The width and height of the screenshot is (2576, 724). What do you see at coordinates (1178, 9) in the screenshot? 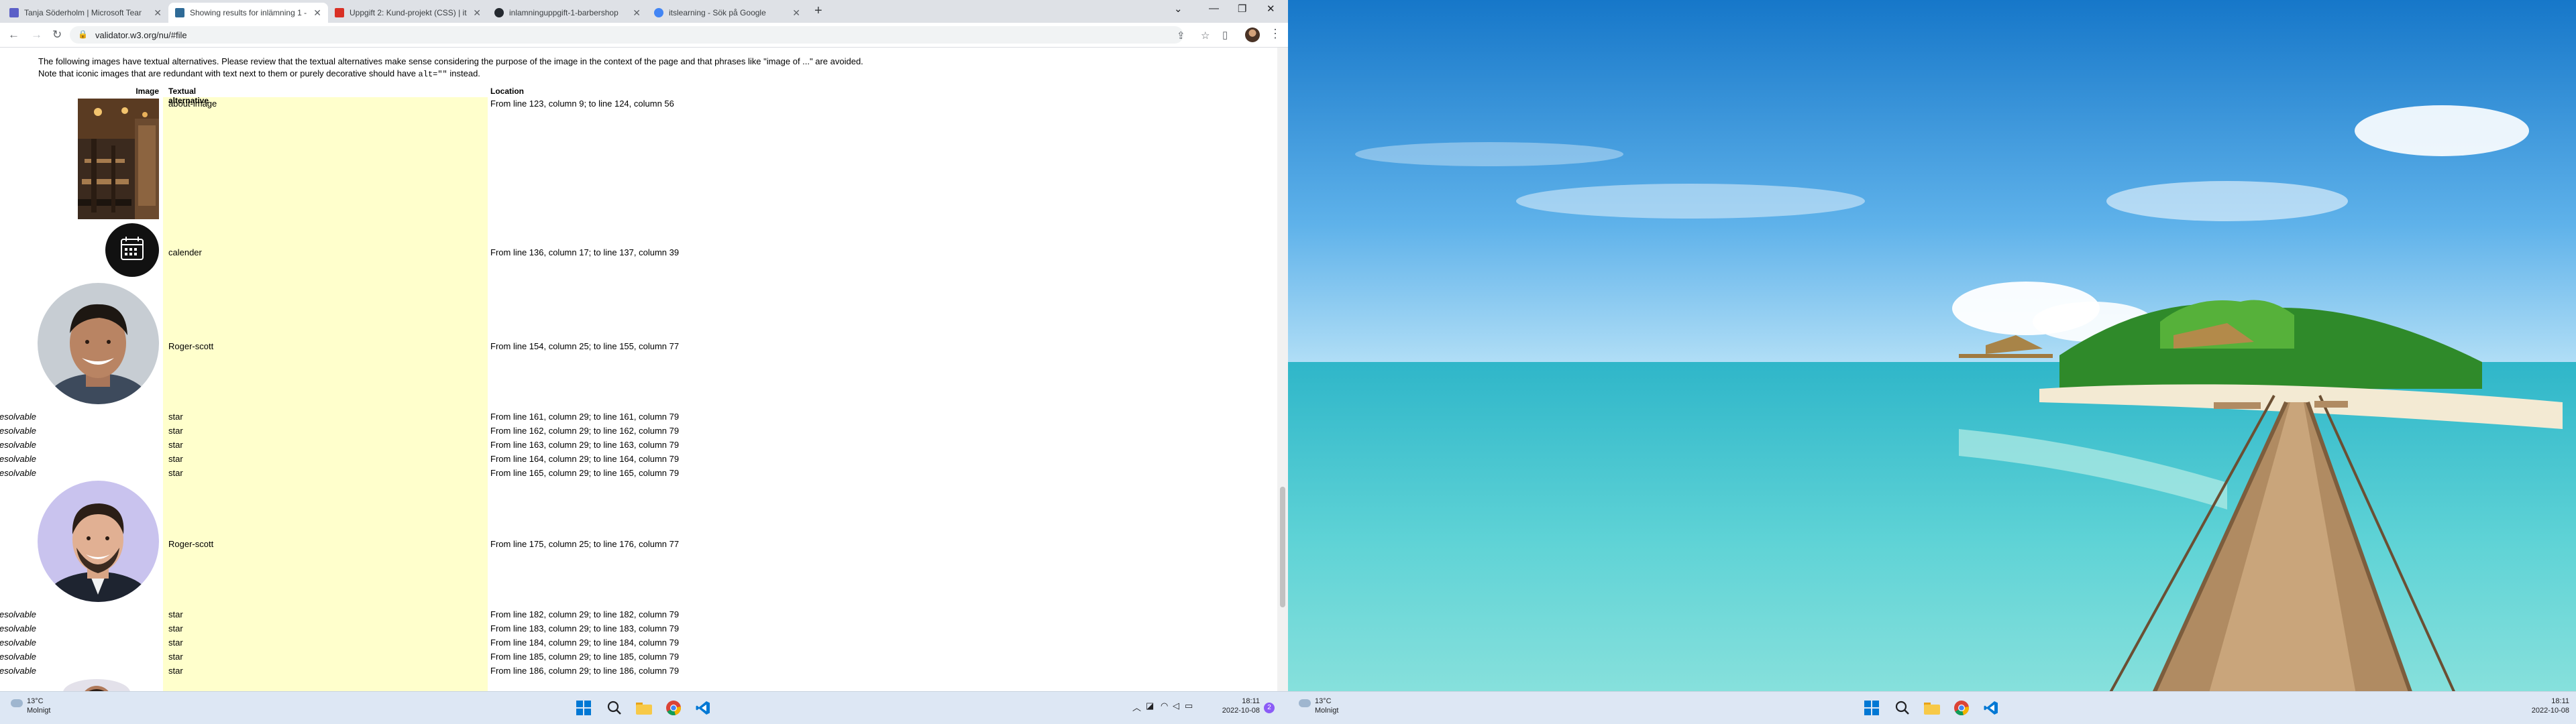
I see `tab-search-icon: ⌄` at bounding box center [1178, 9].